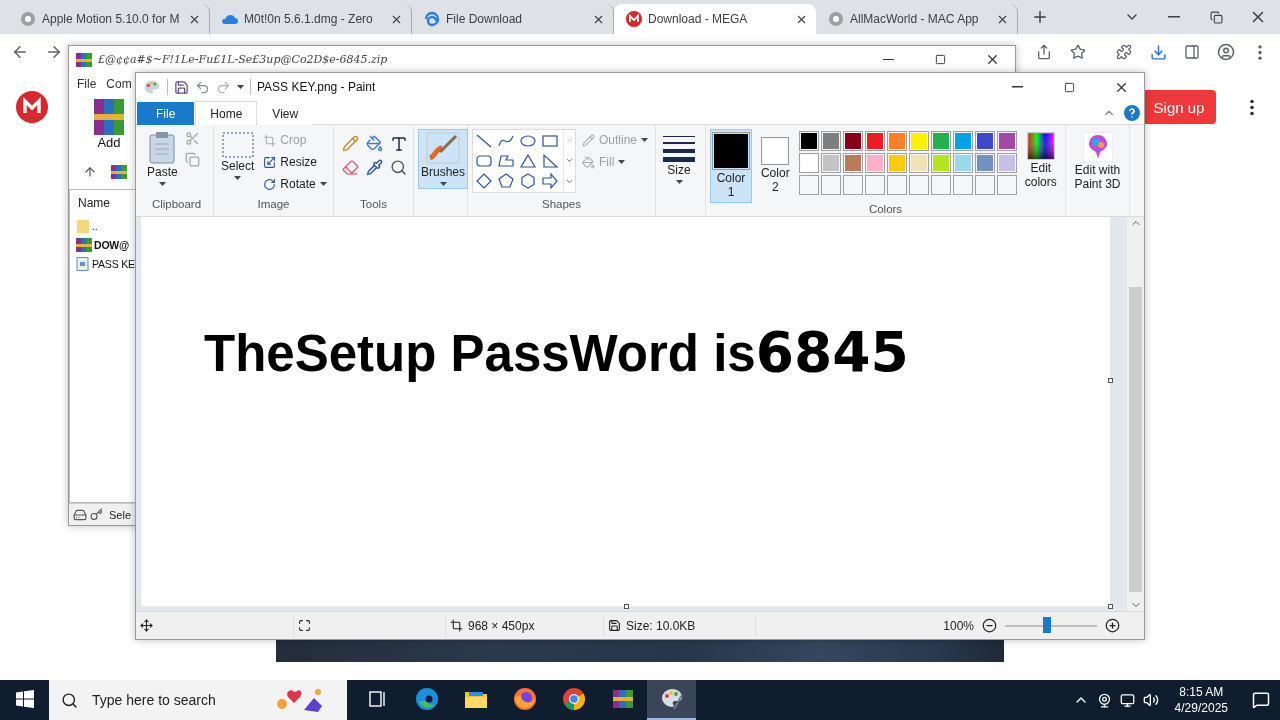 The image size is (1280, 720). Describe the element at coordinates (1150, 700) in the screenshot. I see `volume-icon` at that location.